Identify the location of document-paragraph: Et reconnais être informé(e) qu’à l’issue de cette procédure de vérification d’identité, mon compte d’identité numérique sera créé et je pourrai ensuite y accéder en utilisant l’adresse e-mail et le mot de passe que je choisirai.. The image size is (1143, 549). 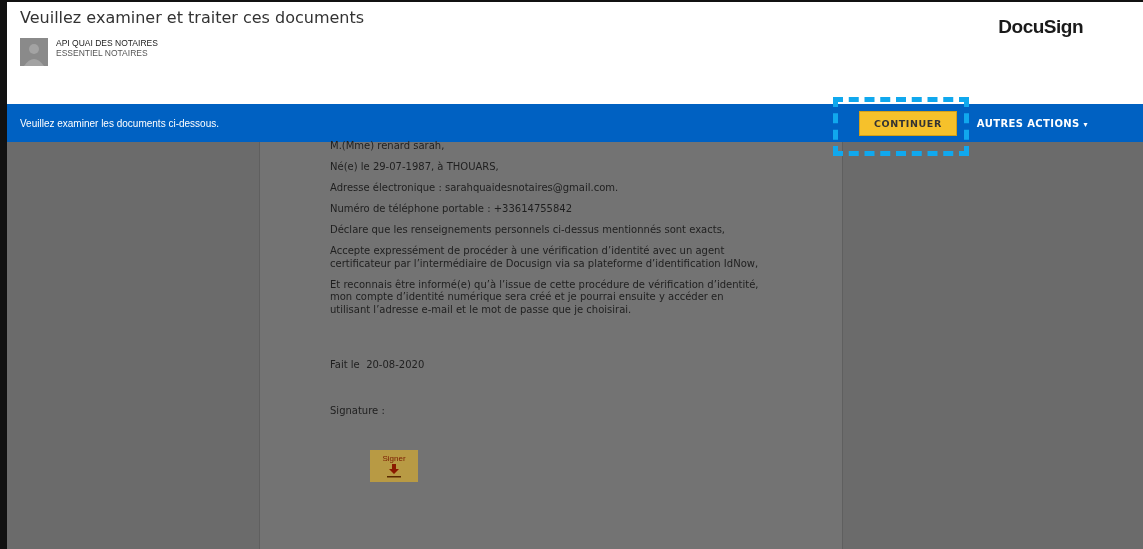
(545, 297).